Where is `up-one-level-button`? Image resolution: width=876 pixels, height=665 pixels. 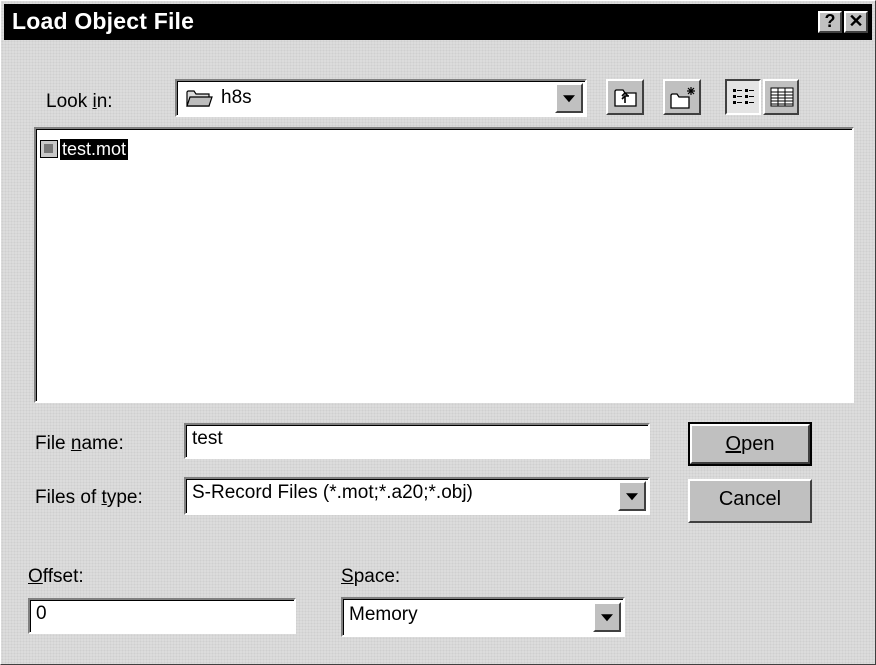
up-one-level-button is located at coordinates (625, 97).